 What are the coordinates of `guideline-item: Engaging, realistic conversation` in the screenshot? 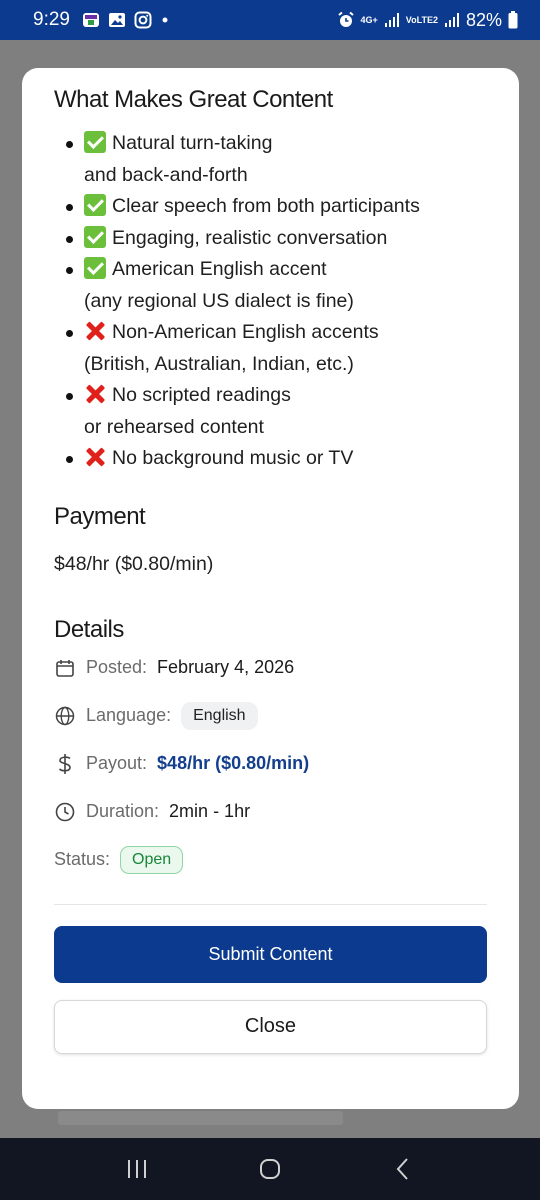 It's located at (276, 239).